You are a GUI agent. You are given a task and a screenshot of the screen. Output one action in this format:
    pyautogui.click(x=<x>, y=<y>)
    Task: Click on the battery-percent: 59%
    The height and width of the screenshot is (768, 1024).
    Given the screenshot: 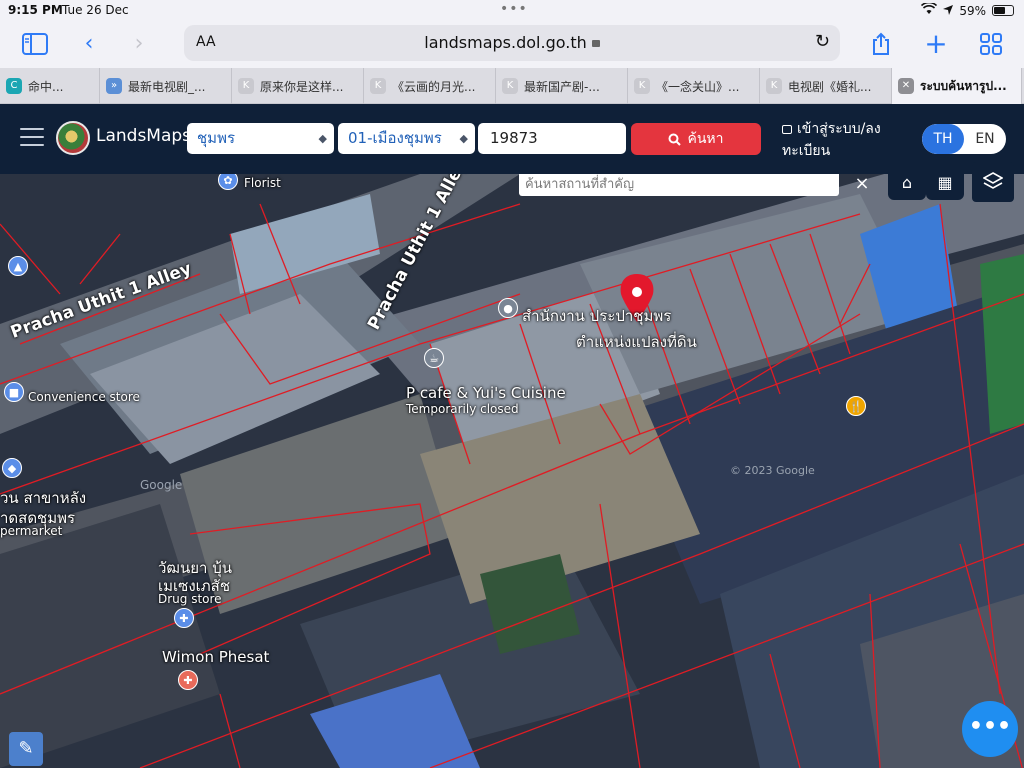 What is the action you would take?
    pyautogui.click(x=972, y=10)
    